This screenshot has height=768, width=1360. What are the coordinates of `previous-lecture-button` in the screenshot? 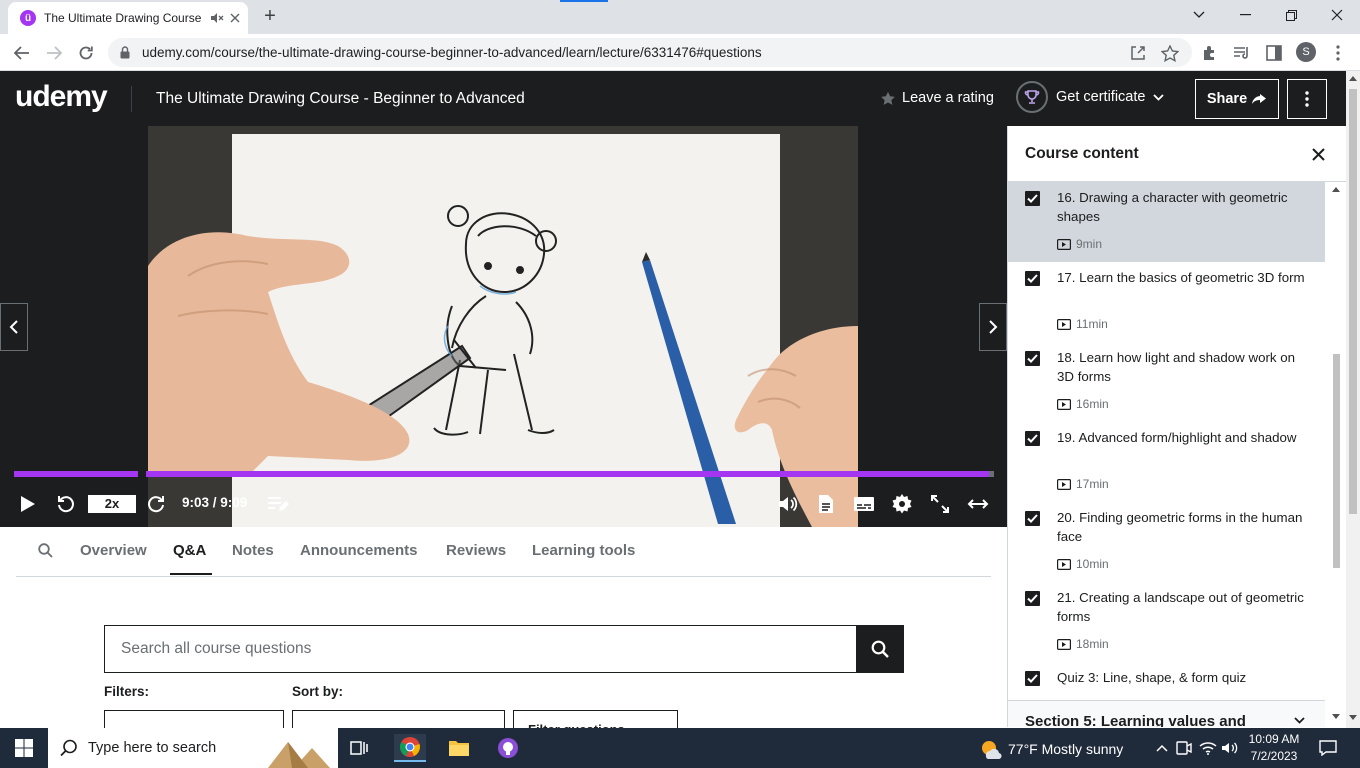 It's located at (14, 327).